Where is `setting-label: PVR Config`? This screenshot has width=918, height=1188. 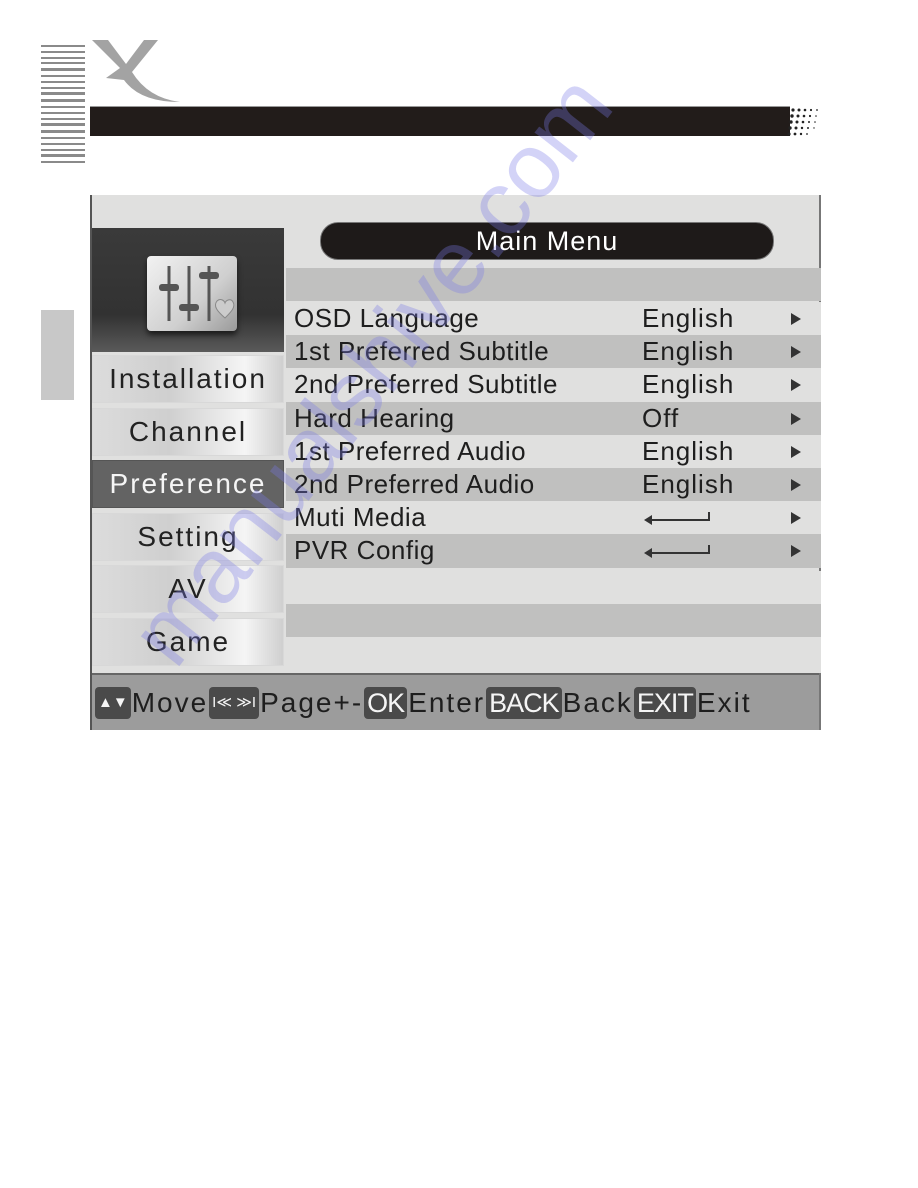 setting-label: PVR Config is located at coordinates (364, 550).